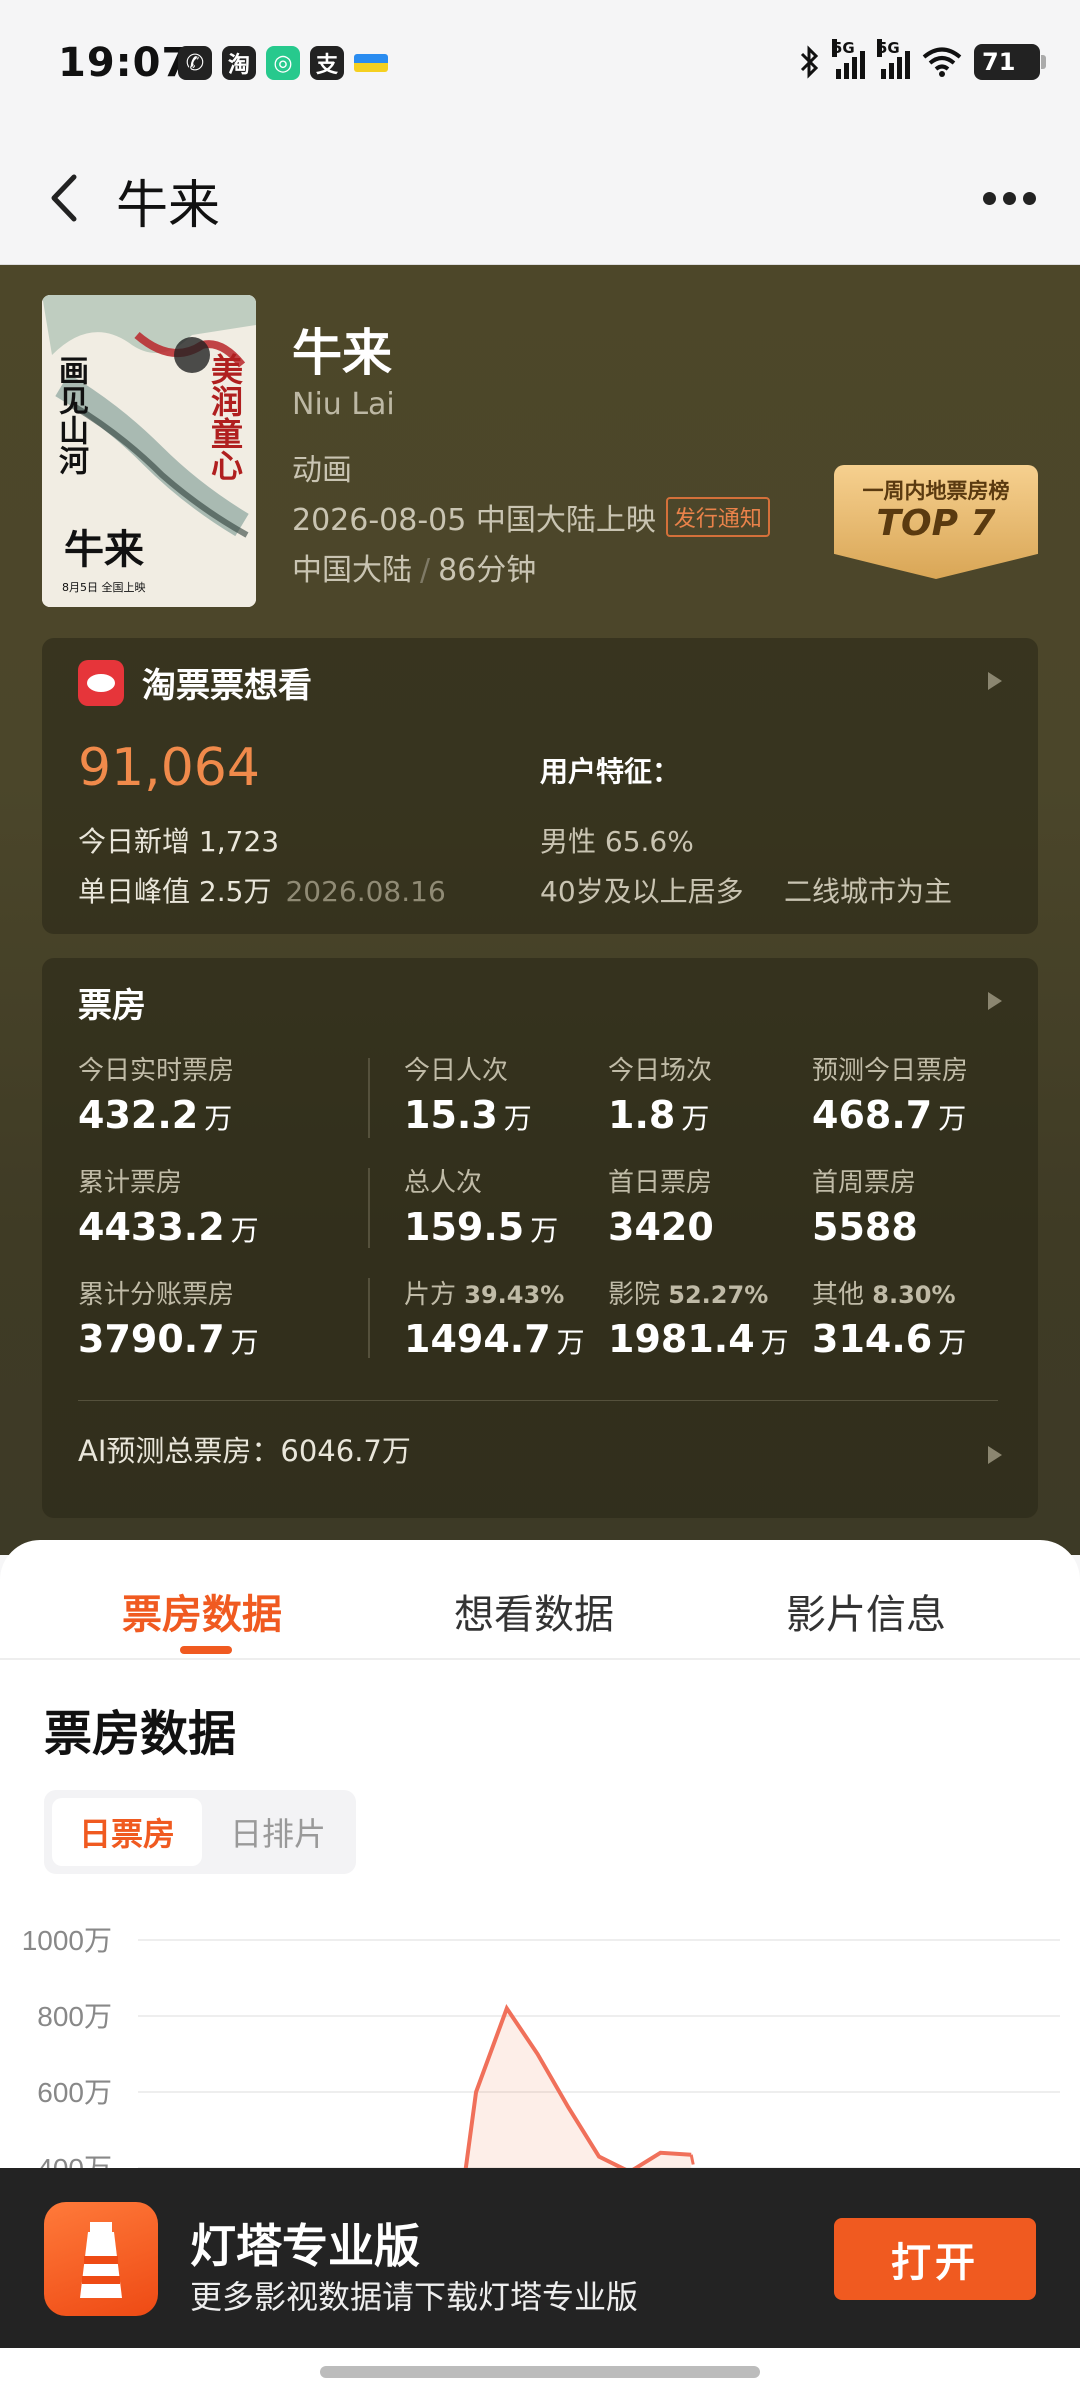 The width and height of the screenshot is (1080, 2400). What do you see at coordinates (101, 2259) in the screenshot?
I see `lighthouse-logo-icon` at bounding box center [101, 2259].